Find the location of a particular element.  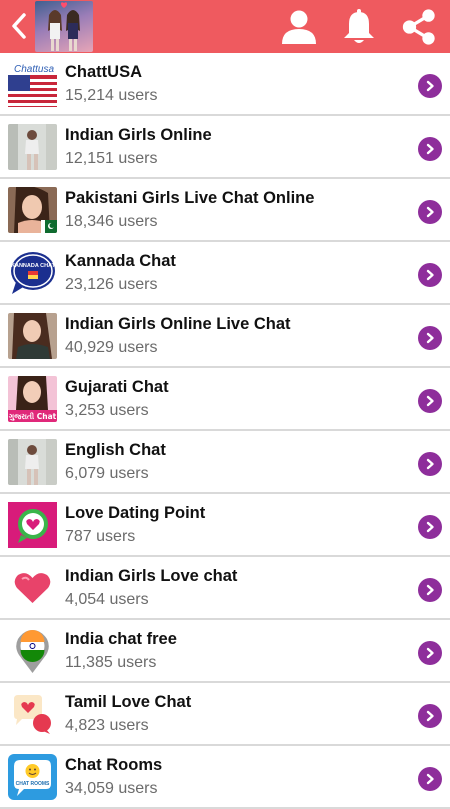

room-name: India chat free is located at coordinates (121, 639).